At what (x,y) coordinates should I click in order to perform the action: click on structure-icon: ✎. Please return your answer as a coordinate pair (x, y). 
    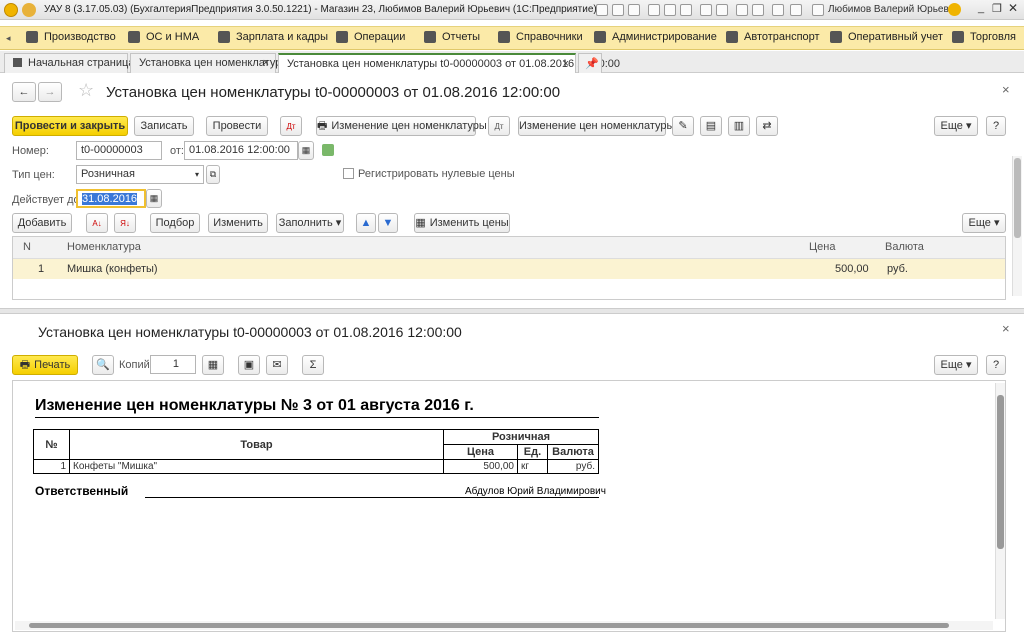
    Looking at the image, I should click on (683, 126).